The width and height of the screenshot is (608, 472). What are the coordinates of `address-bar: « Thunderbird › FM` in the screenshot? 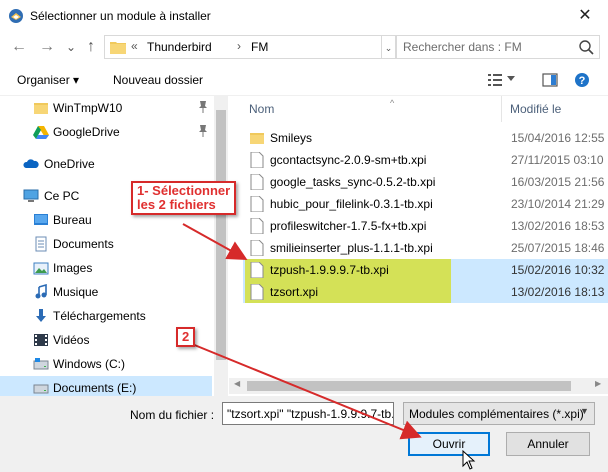 It's located at (243, 47).